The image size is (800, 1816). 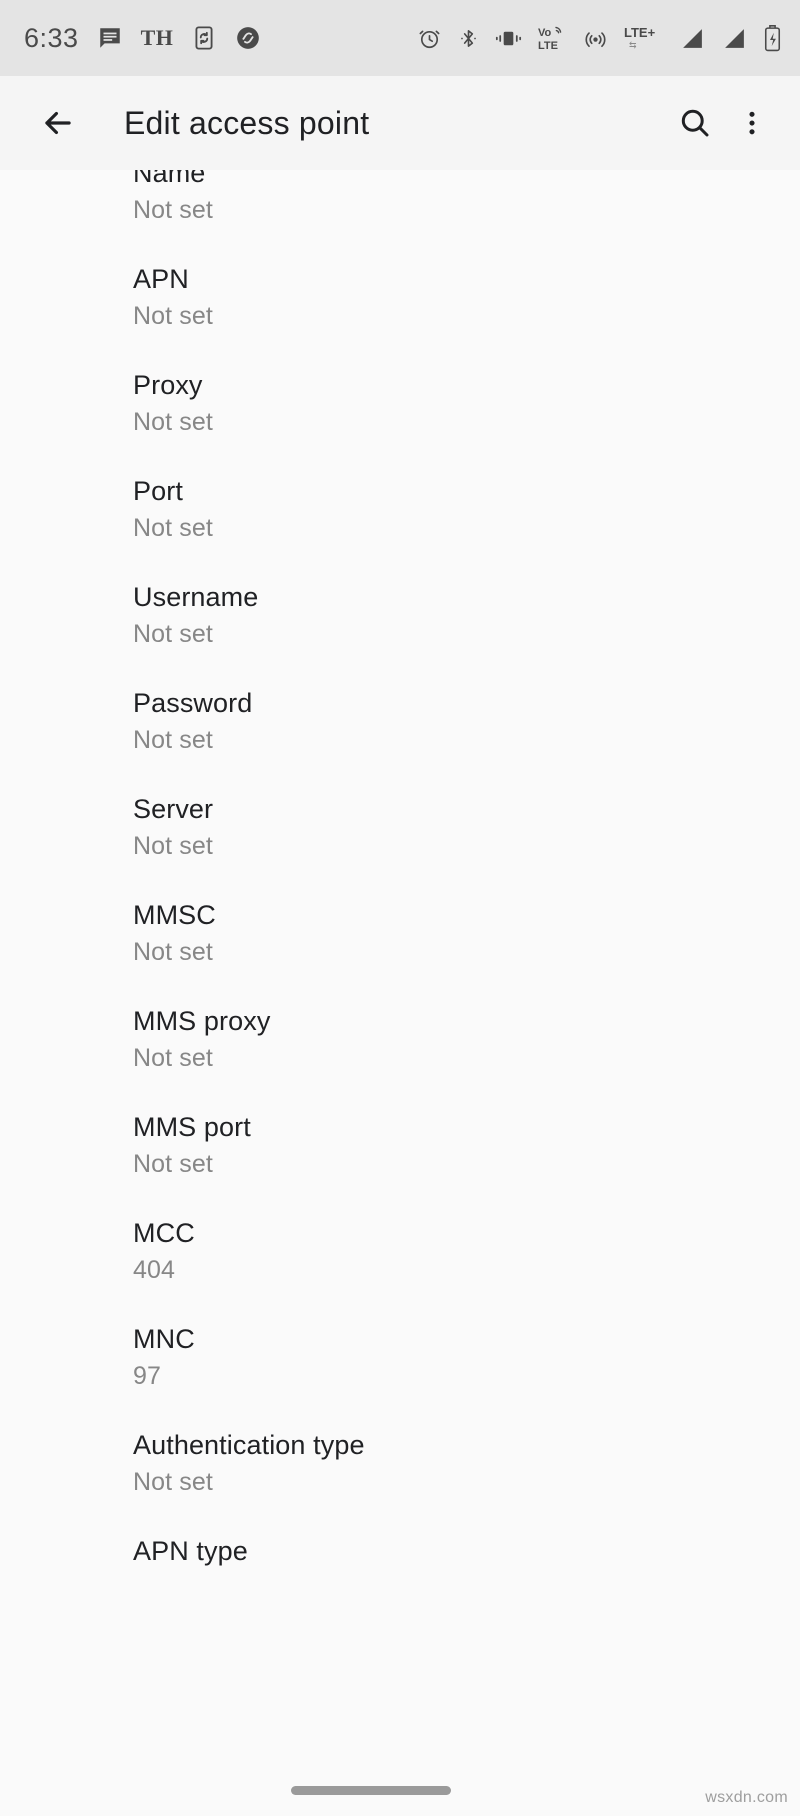 I want to click on setting-row-password: Password Not set, so click(x=400, y=739).